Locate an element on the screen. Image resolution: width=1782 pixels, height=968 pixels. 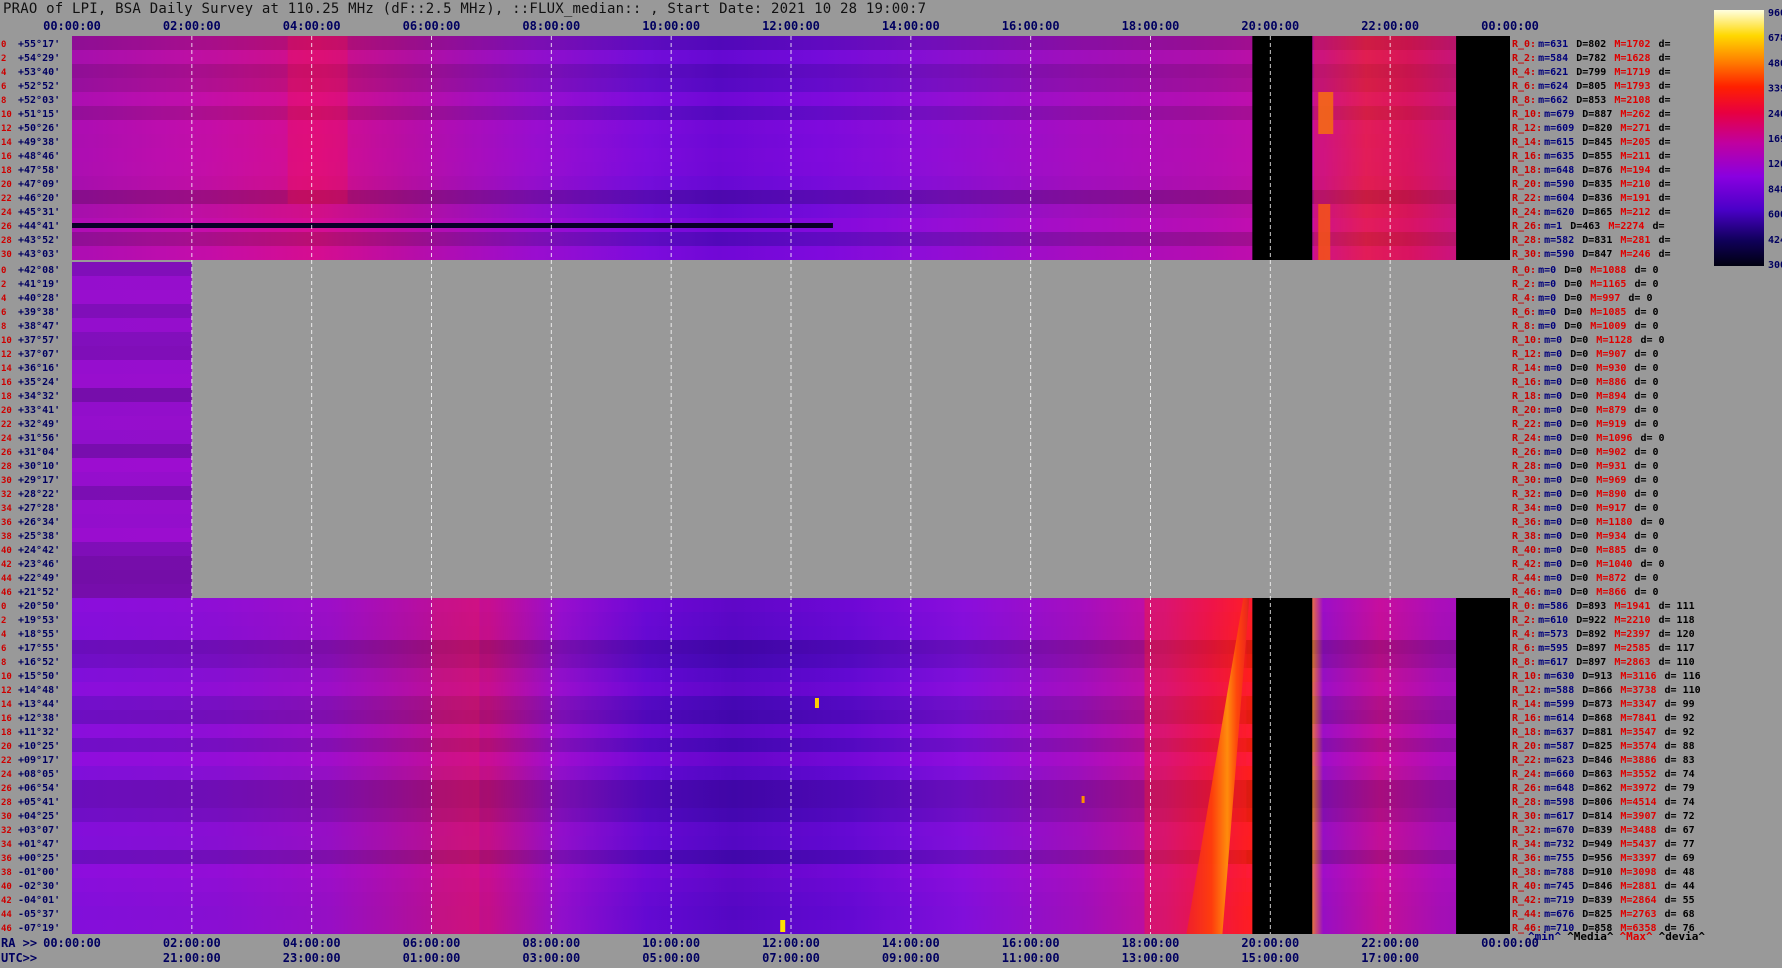
top-axis-tick: 02:00:00 is located at coordinates (192, 26).